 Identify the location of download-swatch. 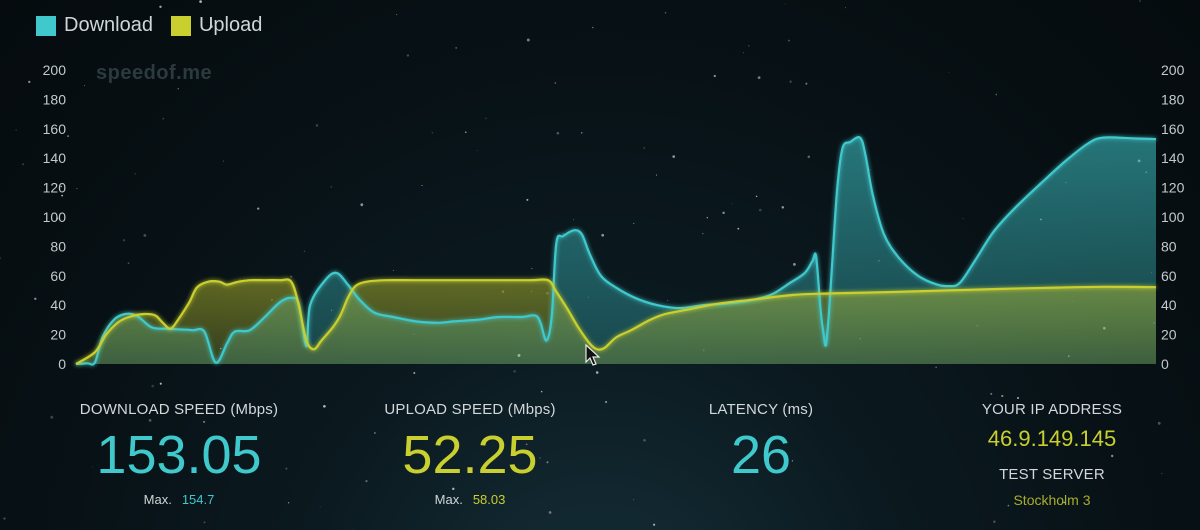
(46, 25).